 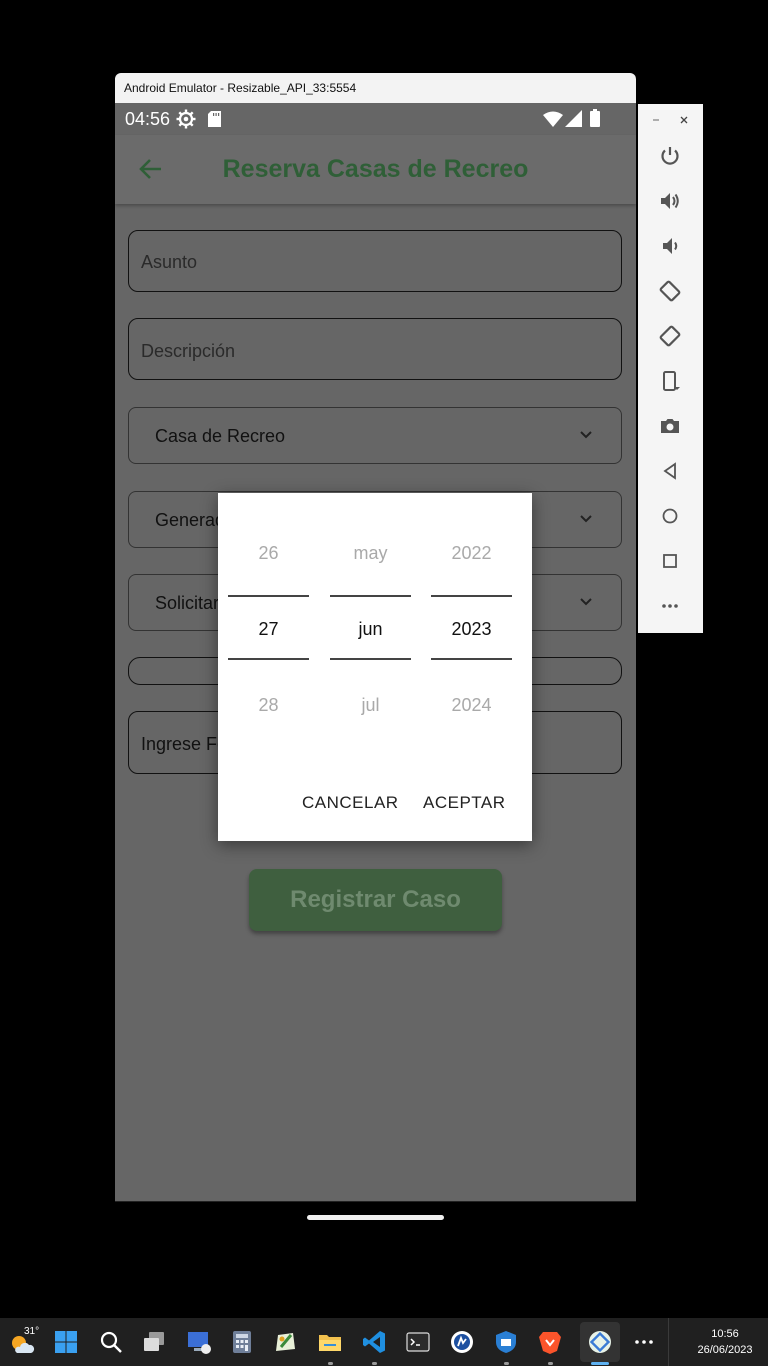 What do you see at coordinates (111, 1342) in the screenshot?
I see `search-icon` at bounding box center [111, 1342].